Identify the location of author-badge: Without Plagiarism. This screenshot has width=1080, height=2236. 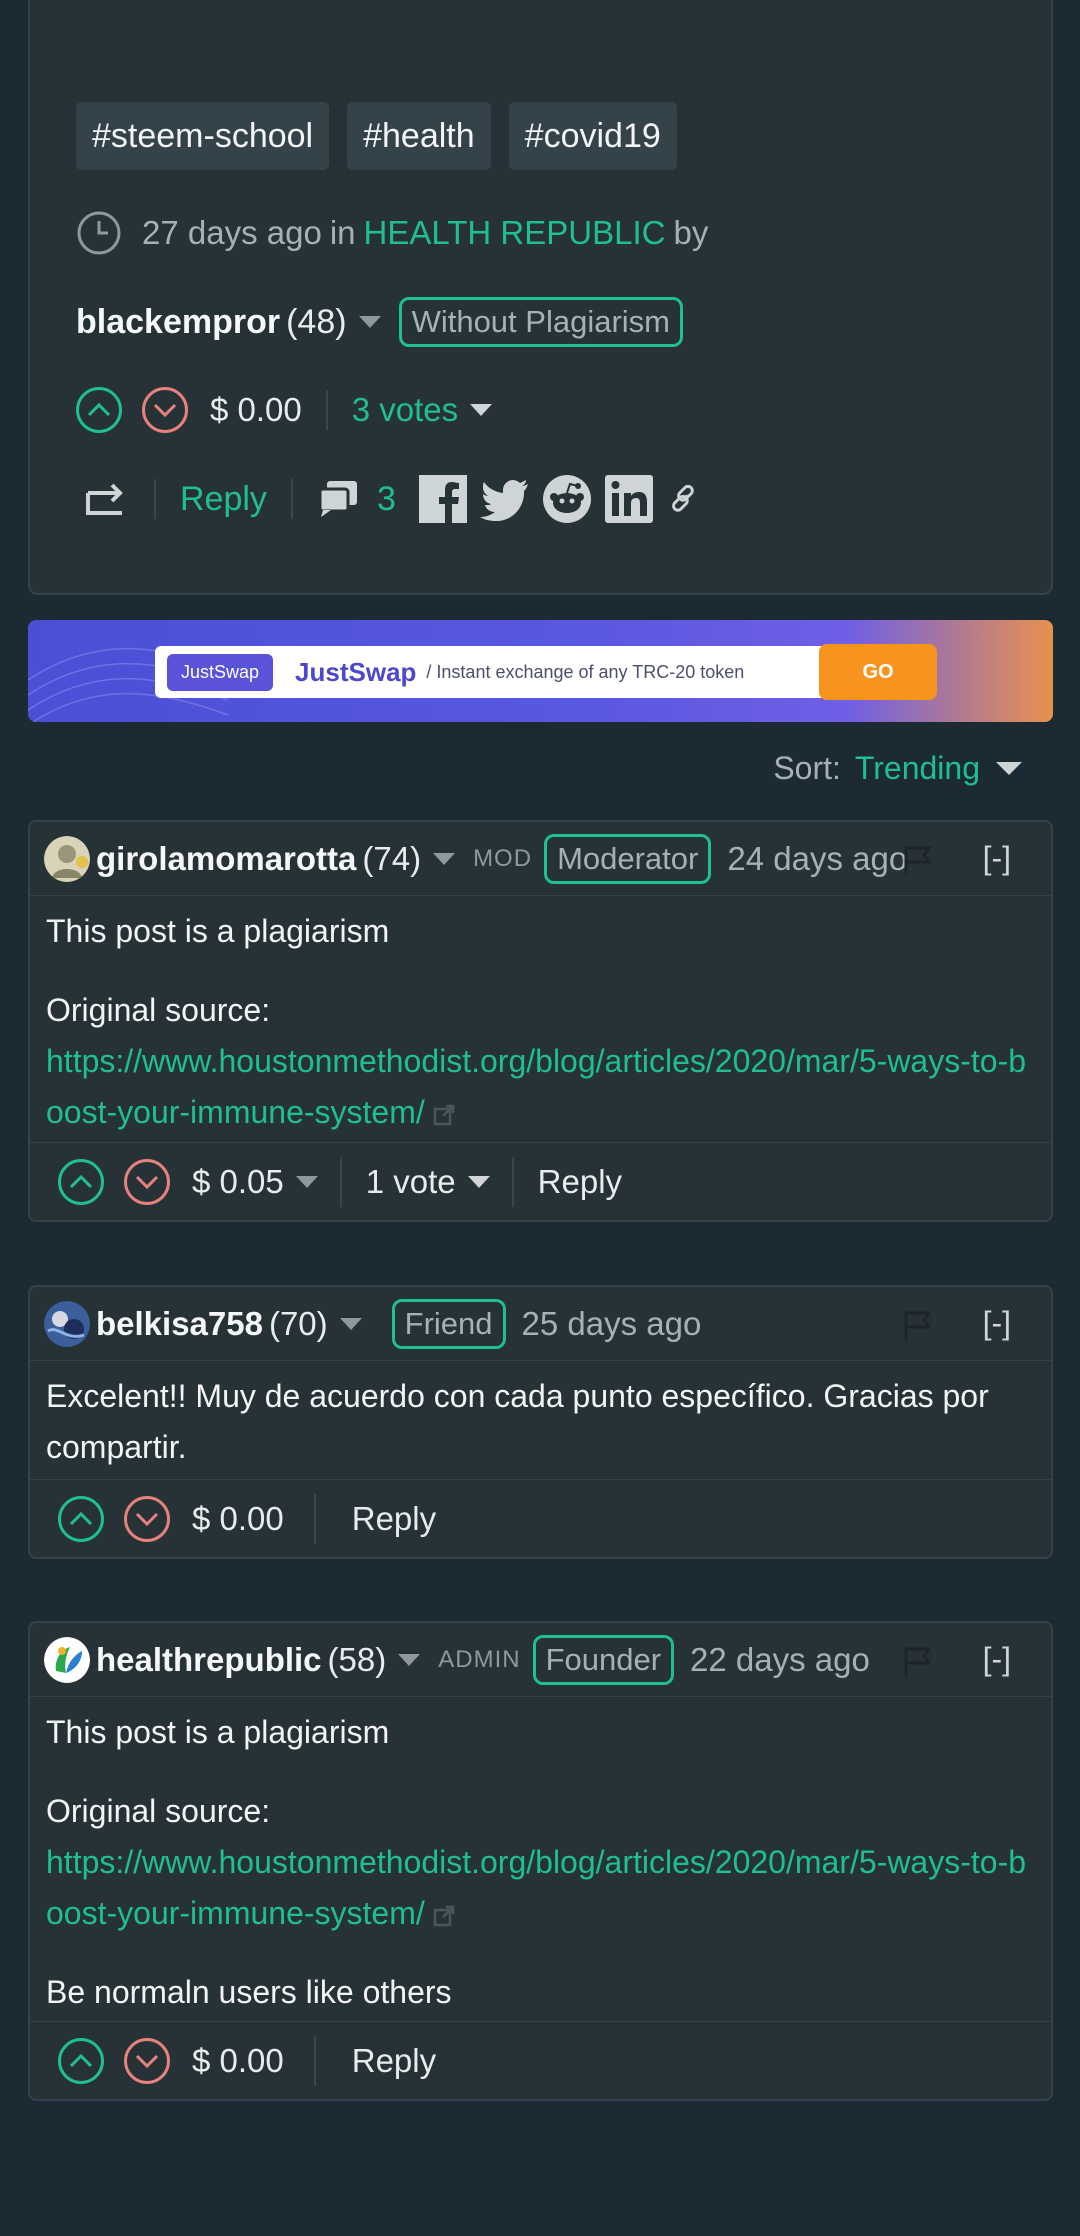
(540, 322).